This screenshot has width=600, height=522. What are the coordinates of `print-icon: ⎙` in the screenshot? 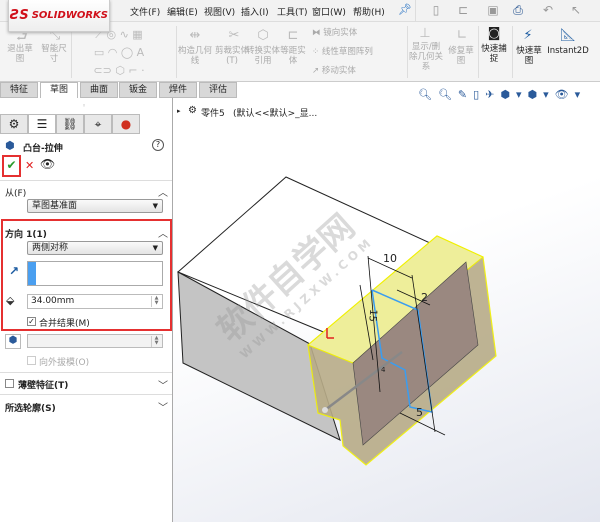 It's located at (518, 10).